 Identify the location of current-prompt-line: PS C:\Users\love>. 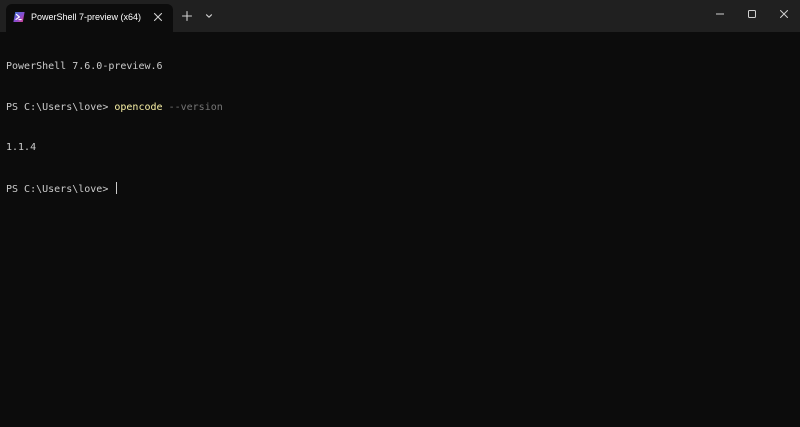
(403, 188).